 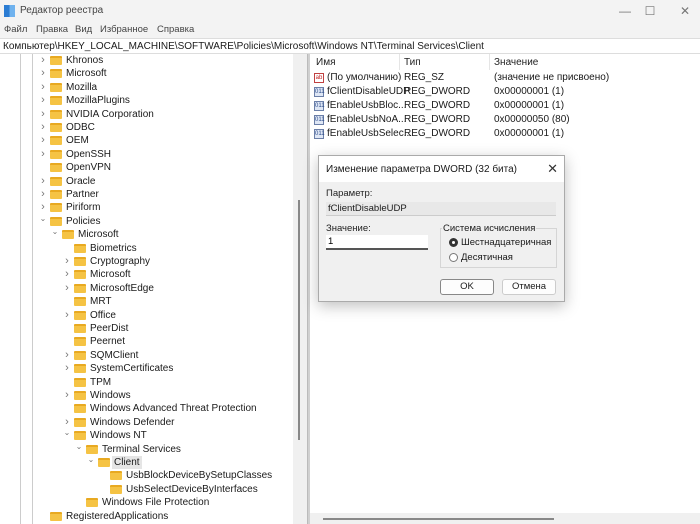 What do you see at coordinates (120, 261) in the screenshot?
I see `tree-item-label: Cryptography` at bounding box center [120, 261].